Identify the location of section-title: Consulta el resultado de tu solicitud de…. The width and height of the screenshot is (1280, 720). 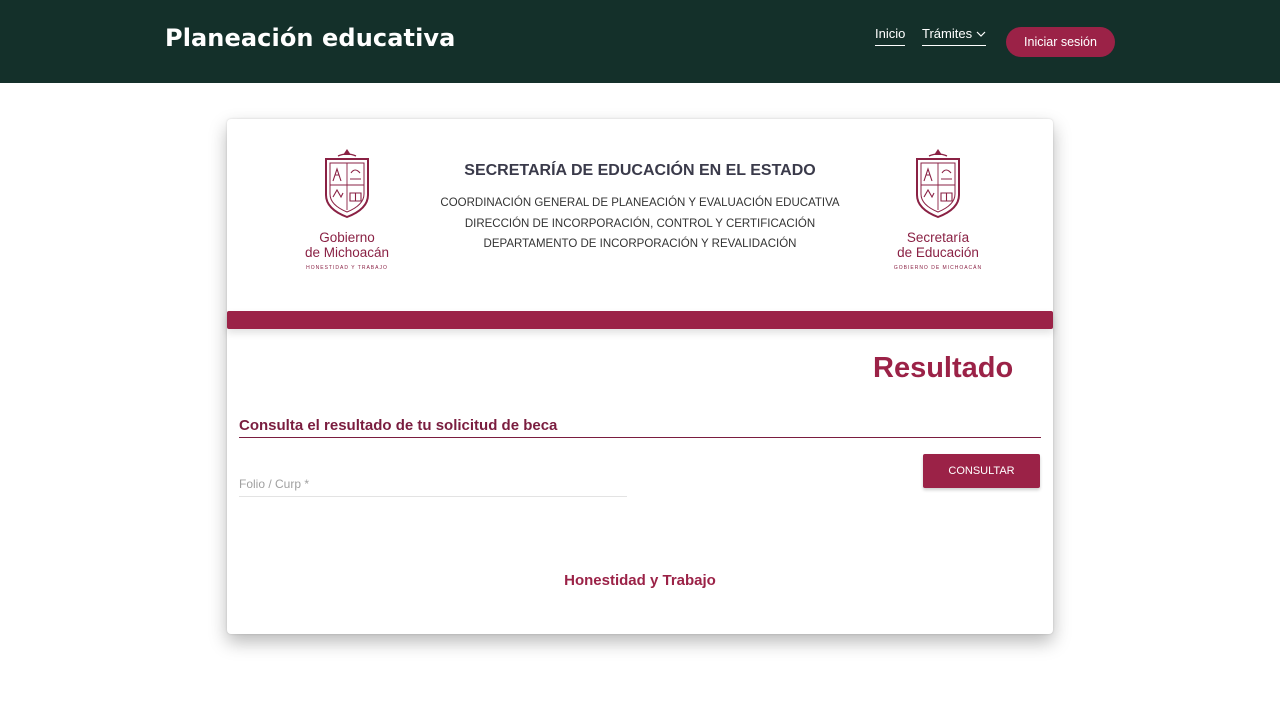
(640, 427).